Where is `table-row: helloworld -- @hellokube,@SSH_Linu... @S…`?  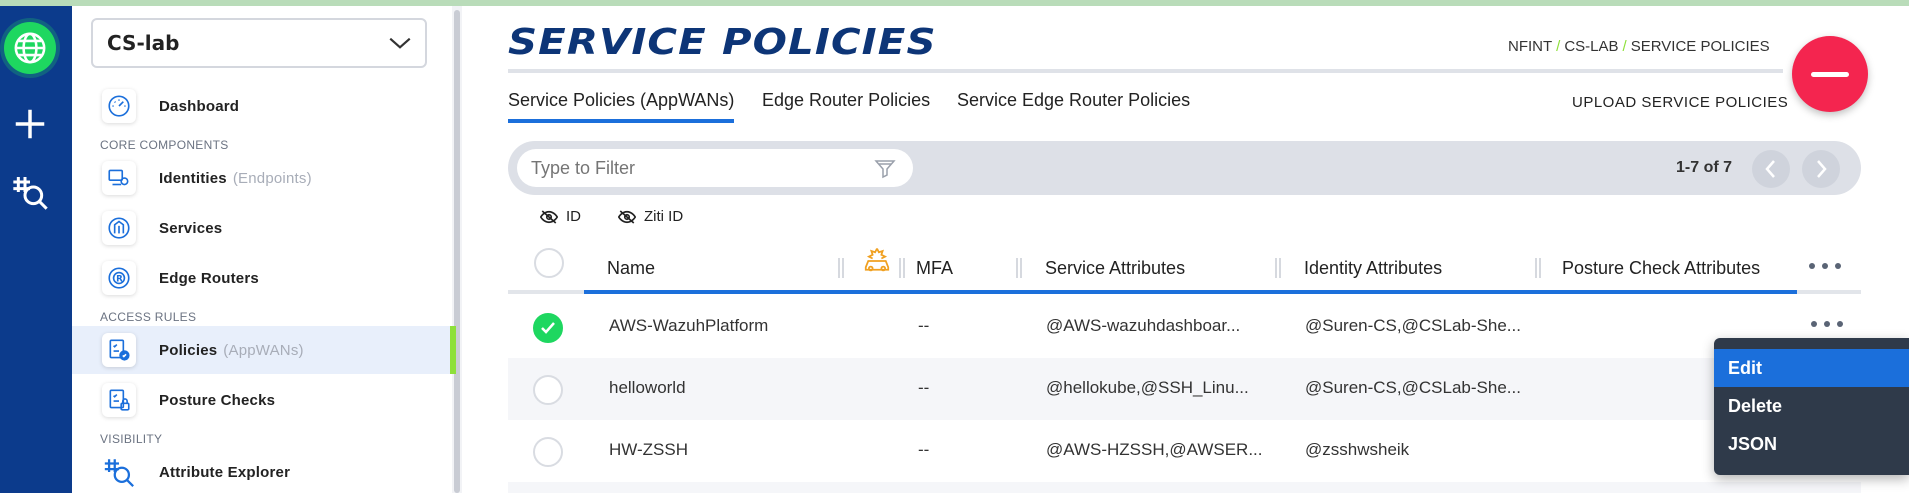
table-row: helloworld -- @hellokube,@SSH_Linu... @S… is located at coordinates (1184, 389).